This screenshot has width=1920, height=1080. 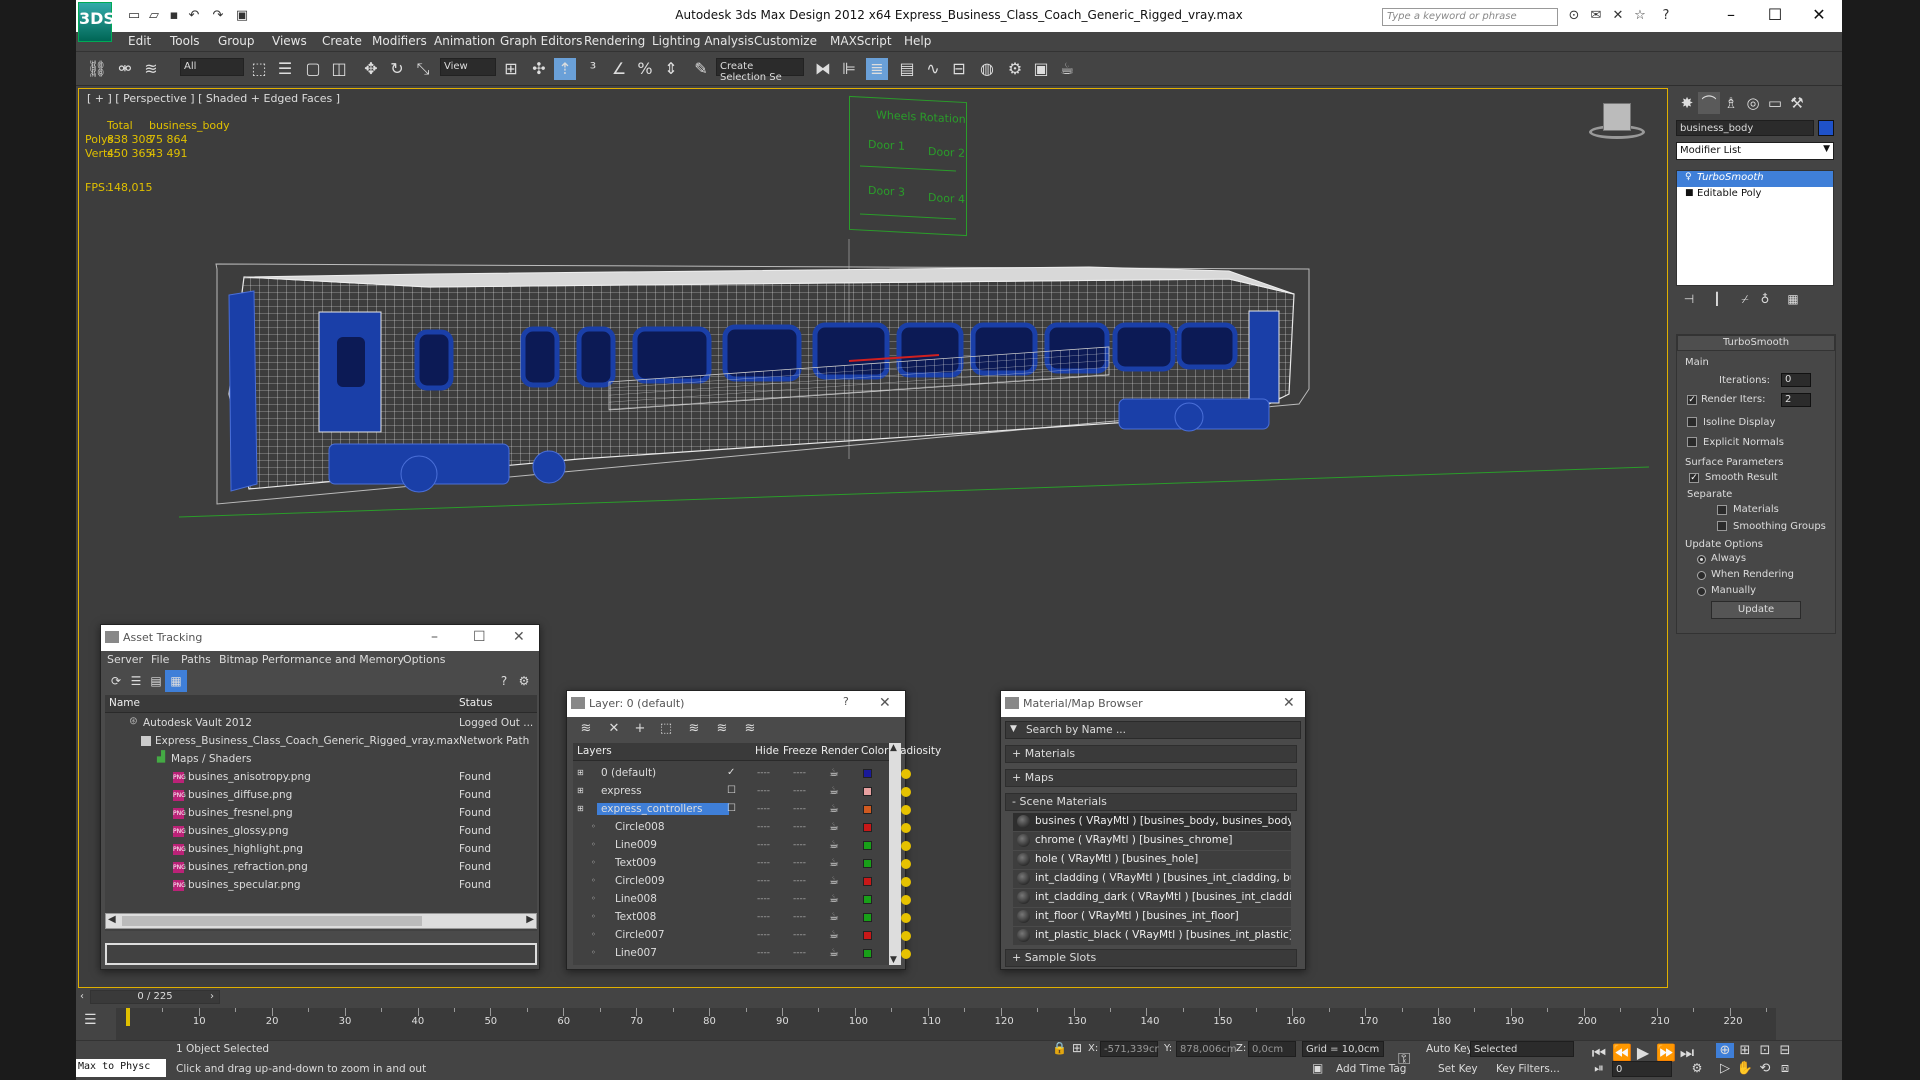 I want to click on select-object-icon: ⬚, so click(x=259, y=69).